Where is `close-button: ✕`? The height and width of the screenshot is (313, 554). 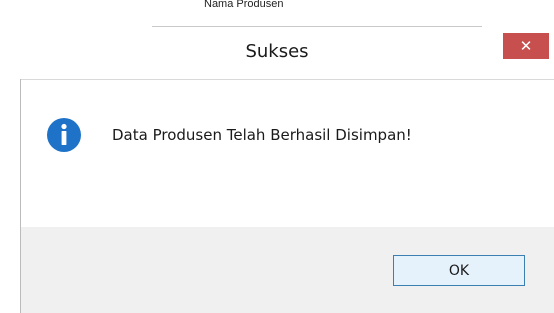 close-button: ✕ is located at coordinates (526, 46).